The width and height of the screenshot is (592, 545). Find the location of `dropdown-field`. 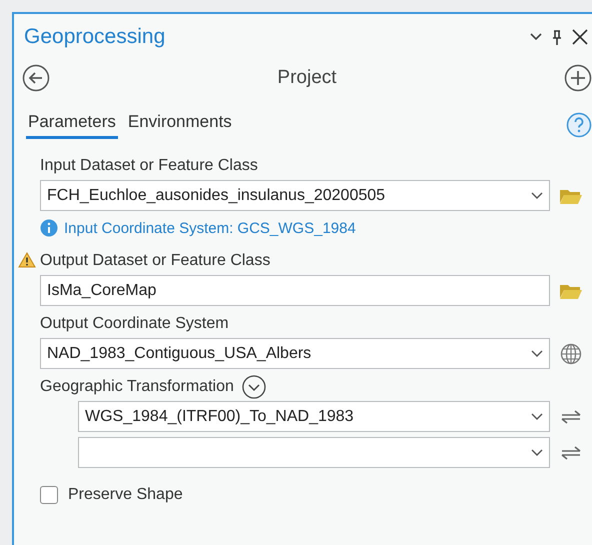

dropdown-field is located at coordinates (314, 452).